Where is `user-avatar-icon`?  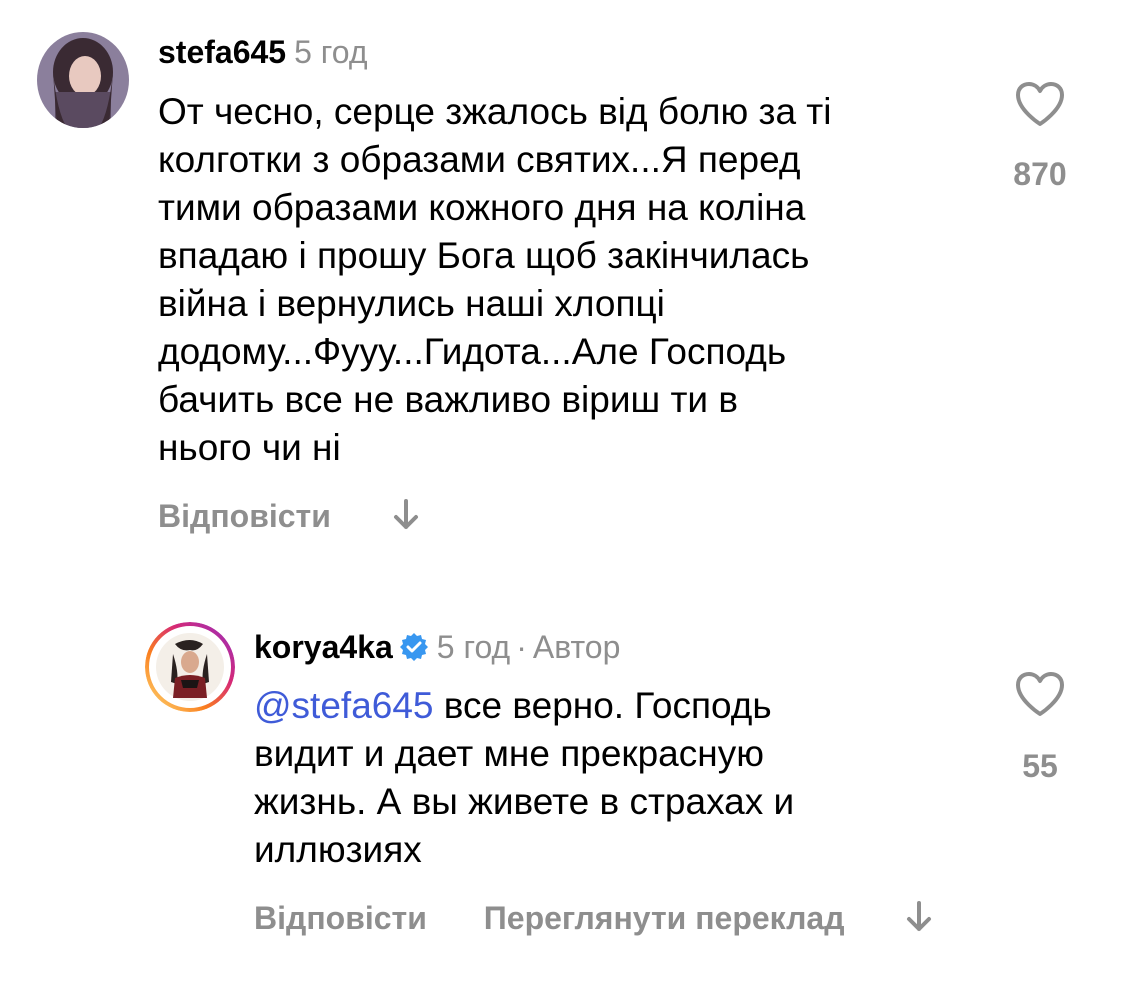
user-avatar-icon is located at coordinates (83, 80).